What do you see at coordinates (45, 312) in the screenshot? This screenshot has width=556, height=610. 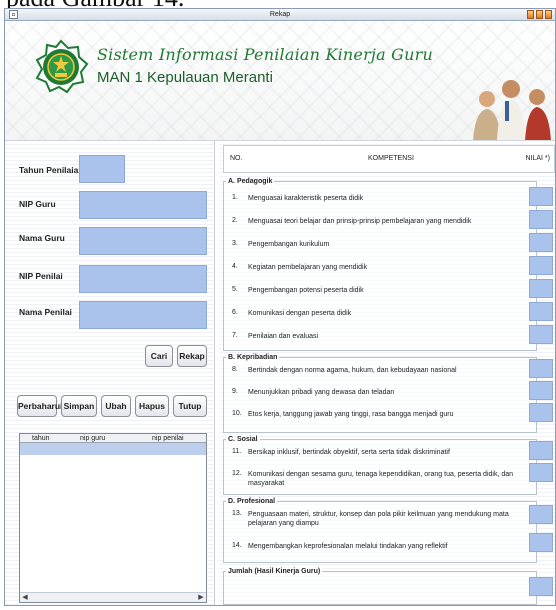 I see `nama-penilai-label: Nama Penilai` at bounding box center [45, 312].